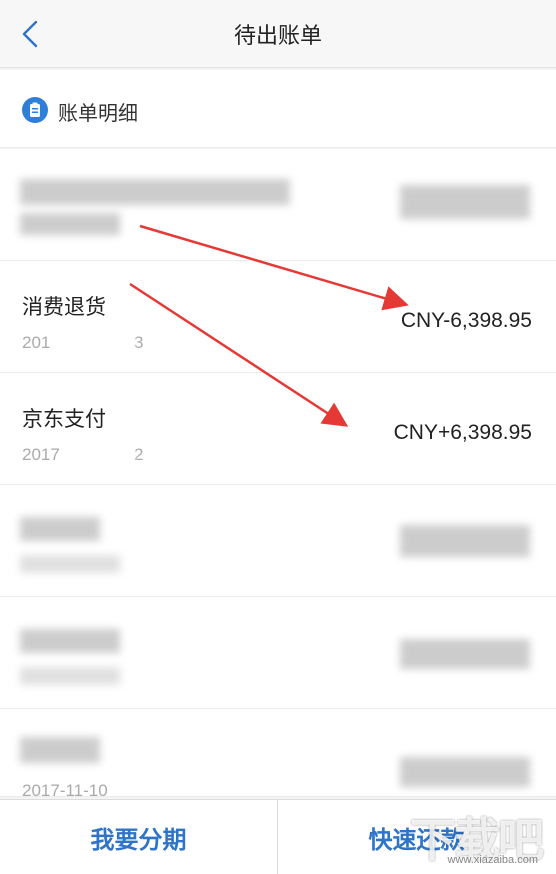 The width and height of the screenshot is (556, 874). What do you see at coordinates (98, 113) in the screenshot?
I see `section-title: 账单明细` at bounding box center [98, 113].